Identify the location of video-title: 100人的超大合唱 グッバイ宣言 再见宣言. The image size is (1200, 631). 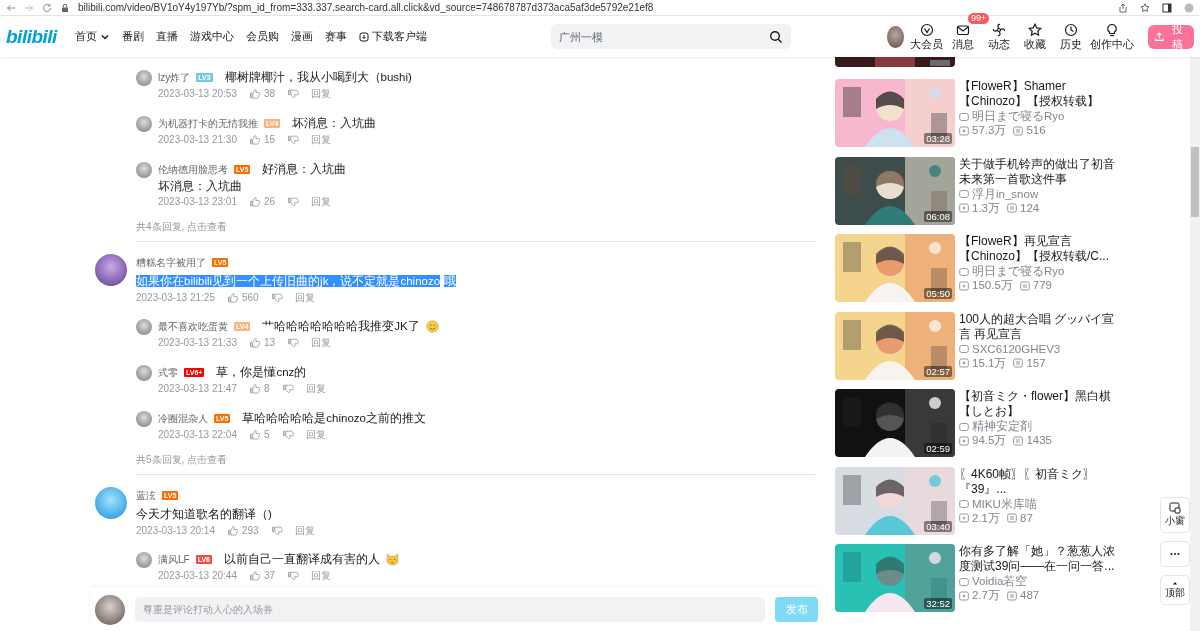
(1041, 326).